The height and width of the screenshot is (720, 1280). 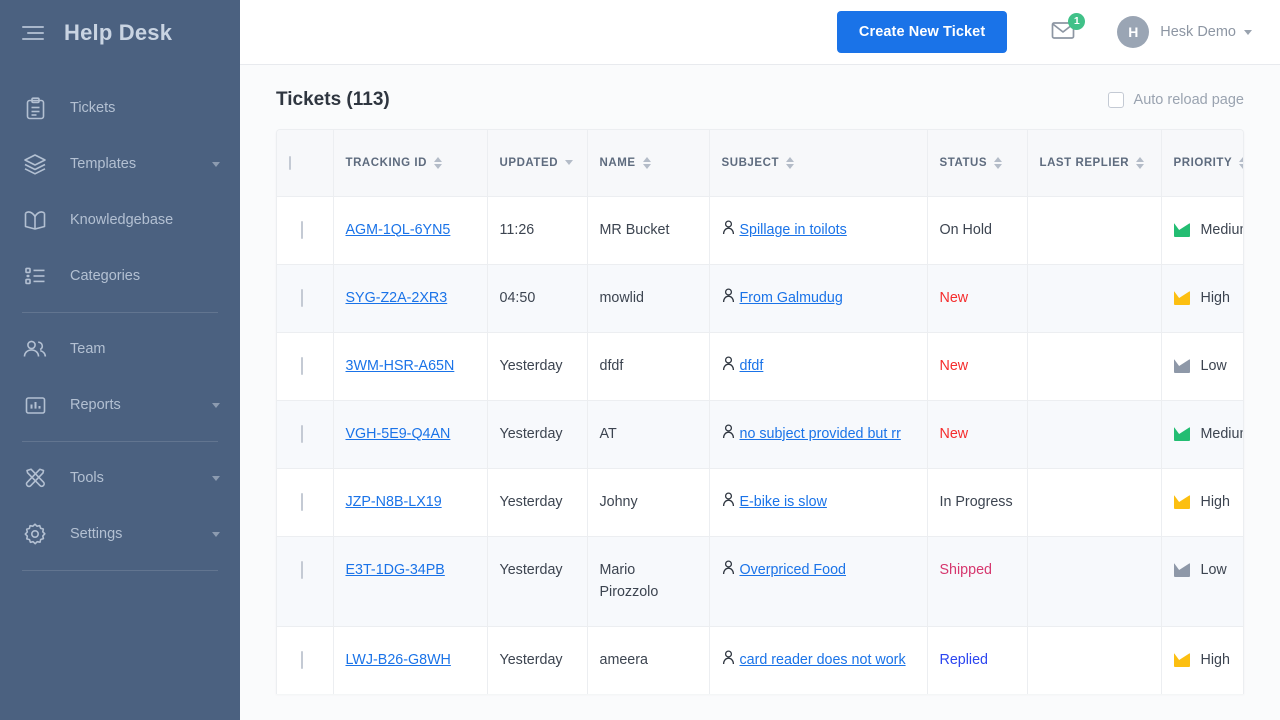 I want to click on ticket-id-link: AGM-1QL-6YN5, so click(x=398, y=230).